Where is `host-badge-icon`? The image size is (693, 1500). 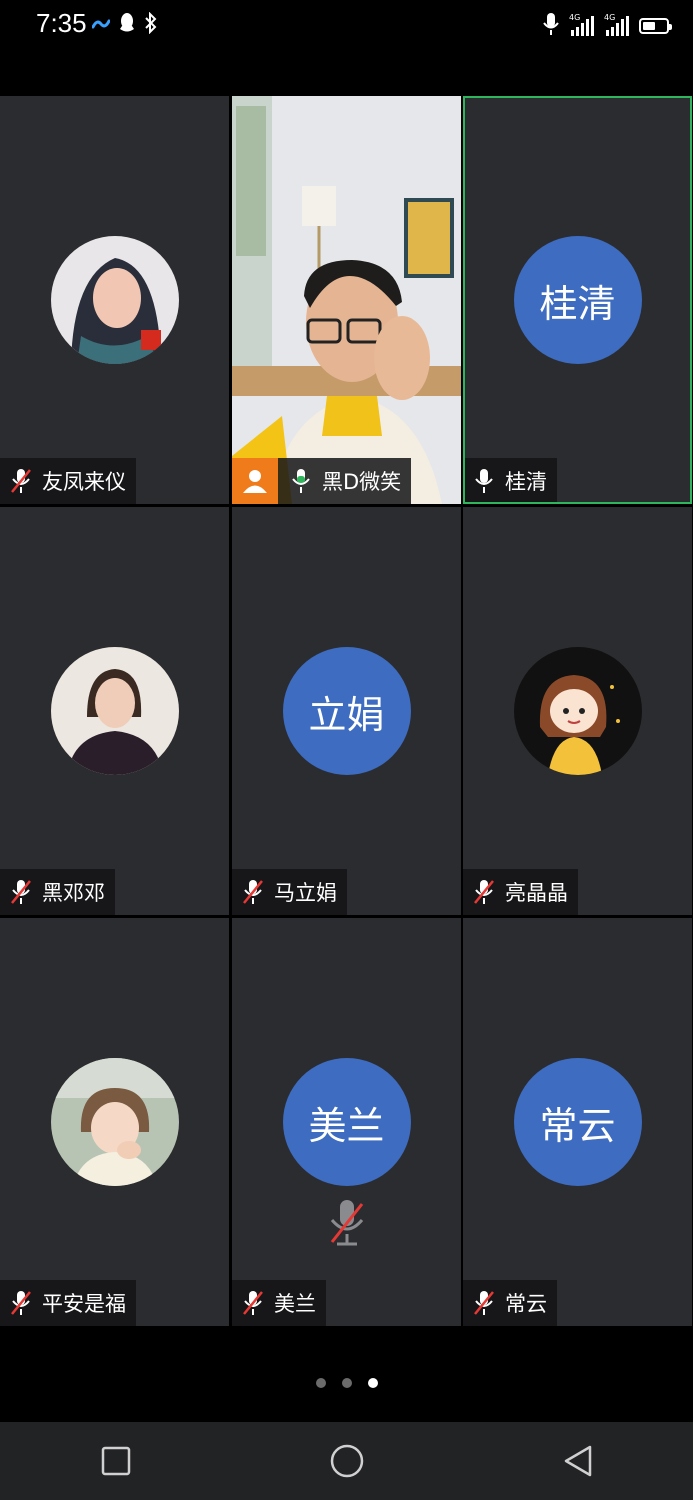 host-badge-icon is located at coordinates (255, 481).